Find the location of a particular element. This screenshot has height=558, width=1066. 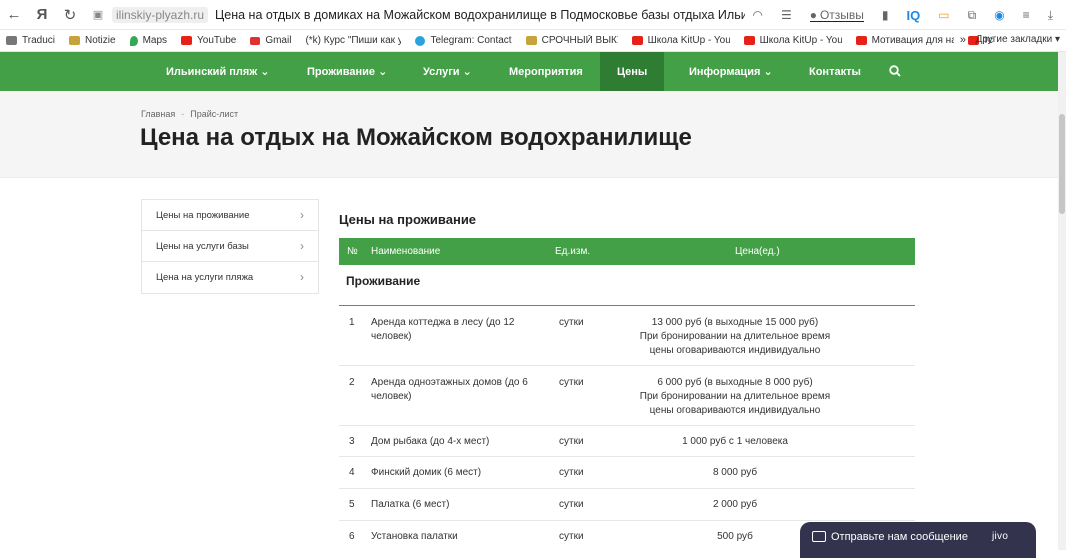

chat-widget-button: Отправьте нам сообщение jivo is located at coordinates (918, 540).